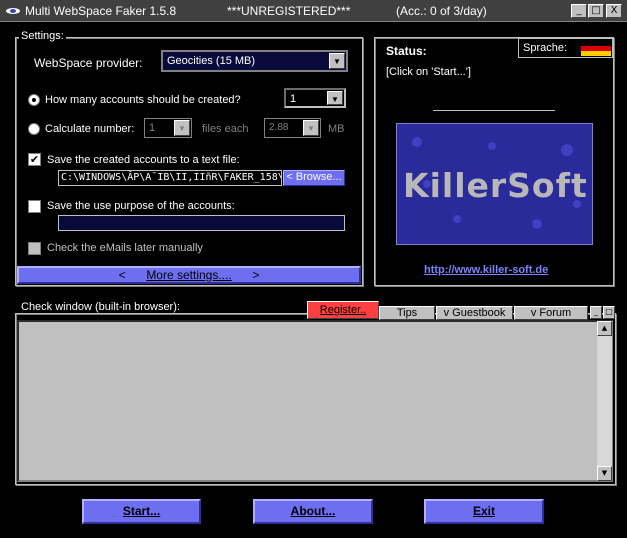 The width and height of the screenshot is (627, 538). What do you see at coordinates (201, 223) in the screenshot?
I see `purpose-field` at bounding box center [201, 223].